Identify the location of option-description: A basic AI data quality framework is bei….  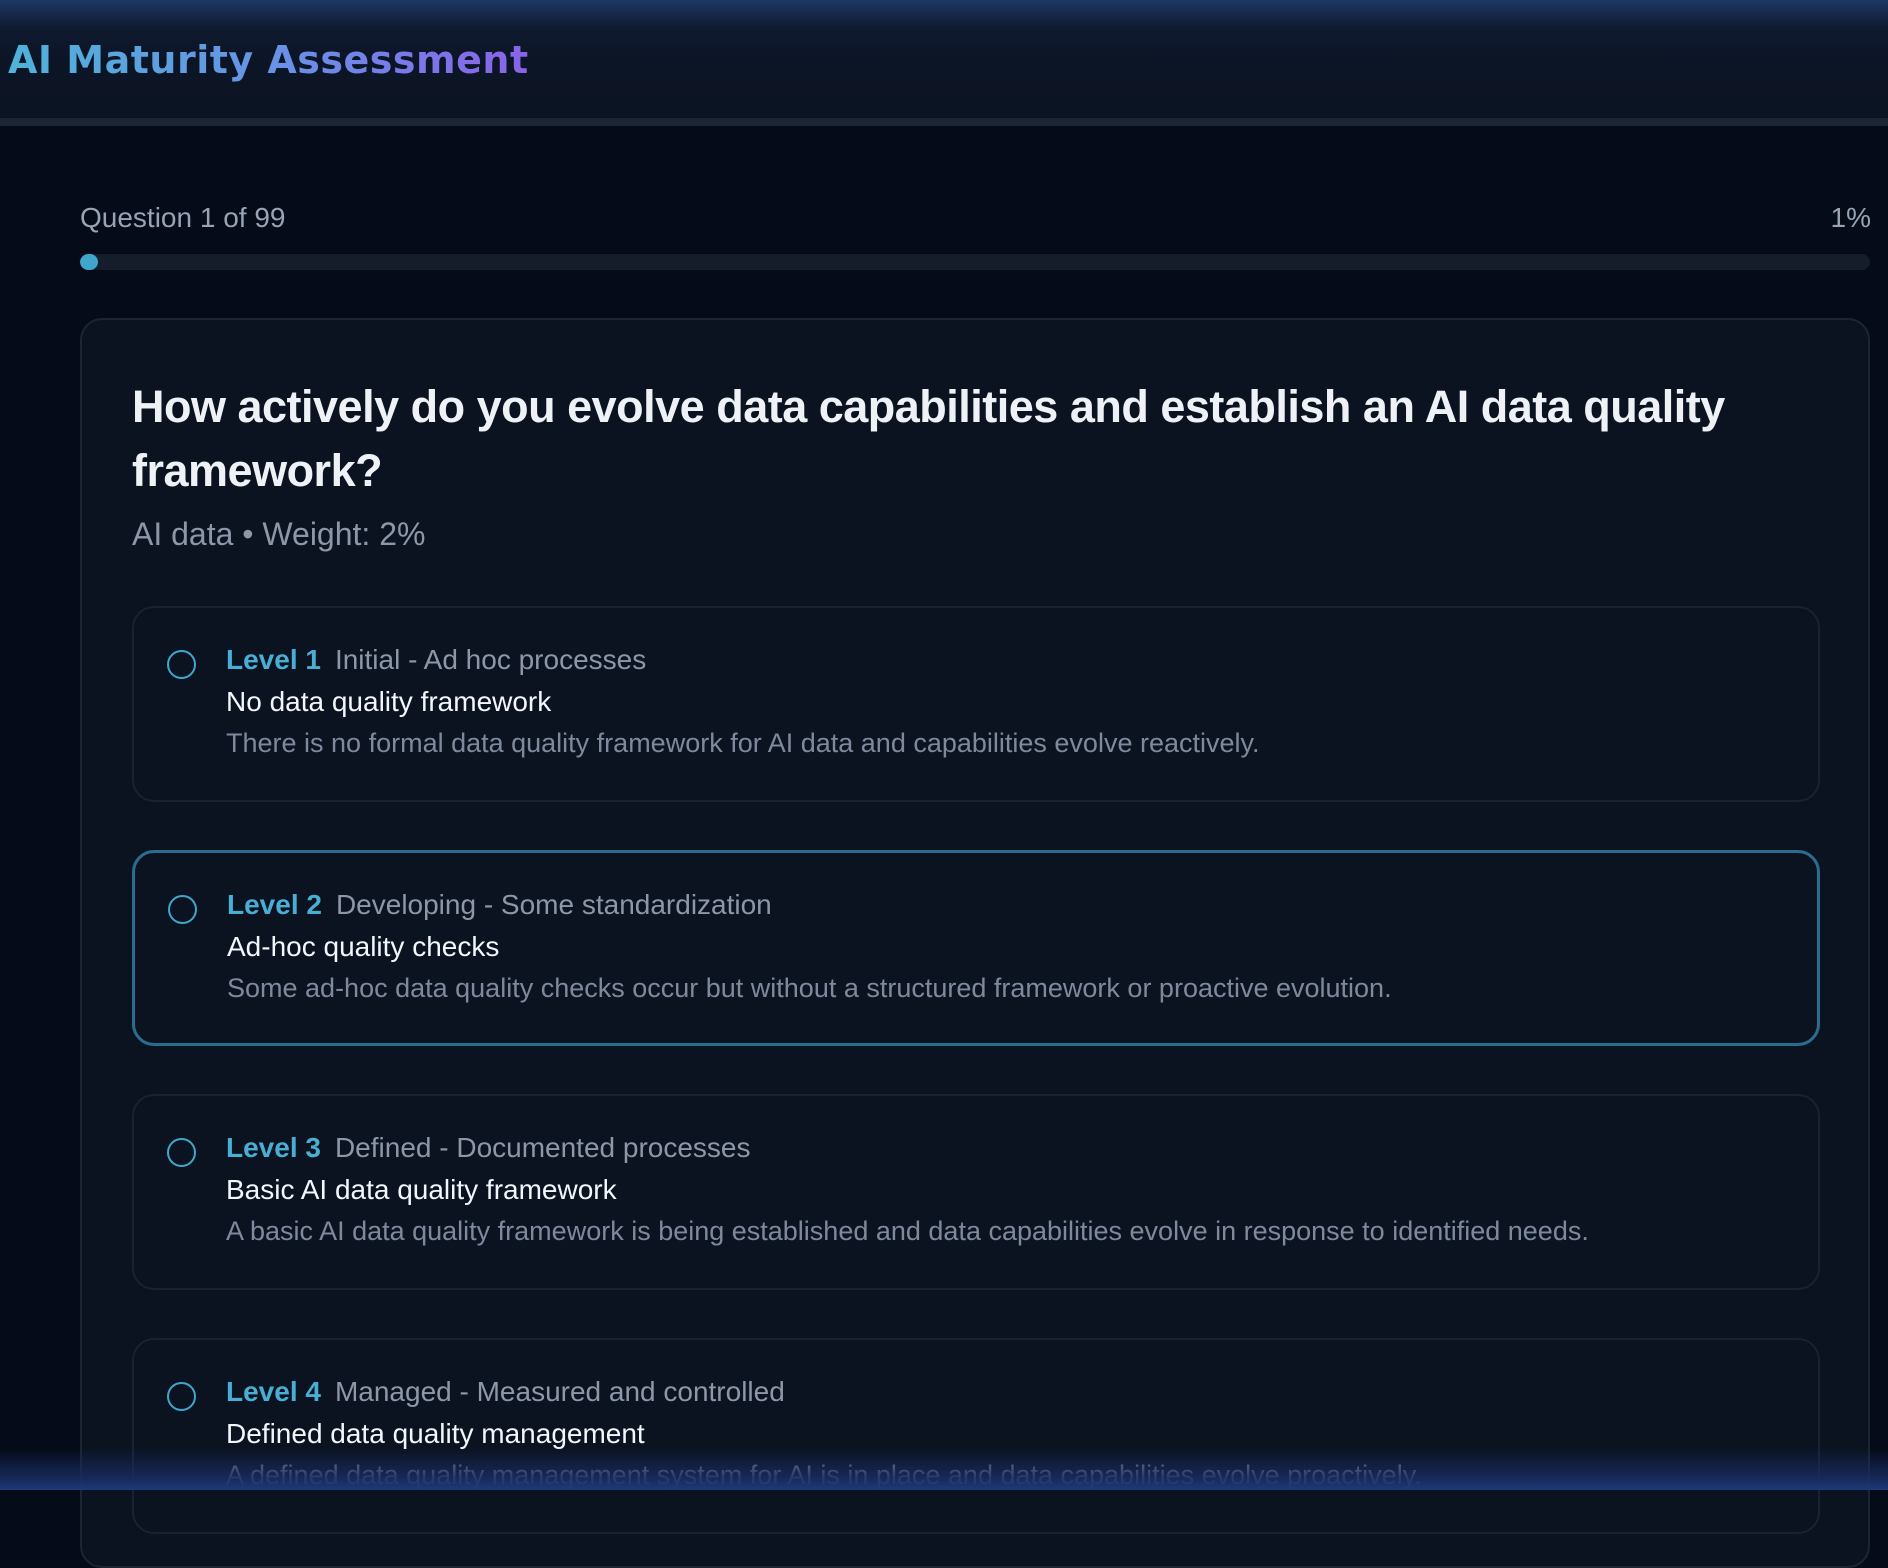
(907, 1231).